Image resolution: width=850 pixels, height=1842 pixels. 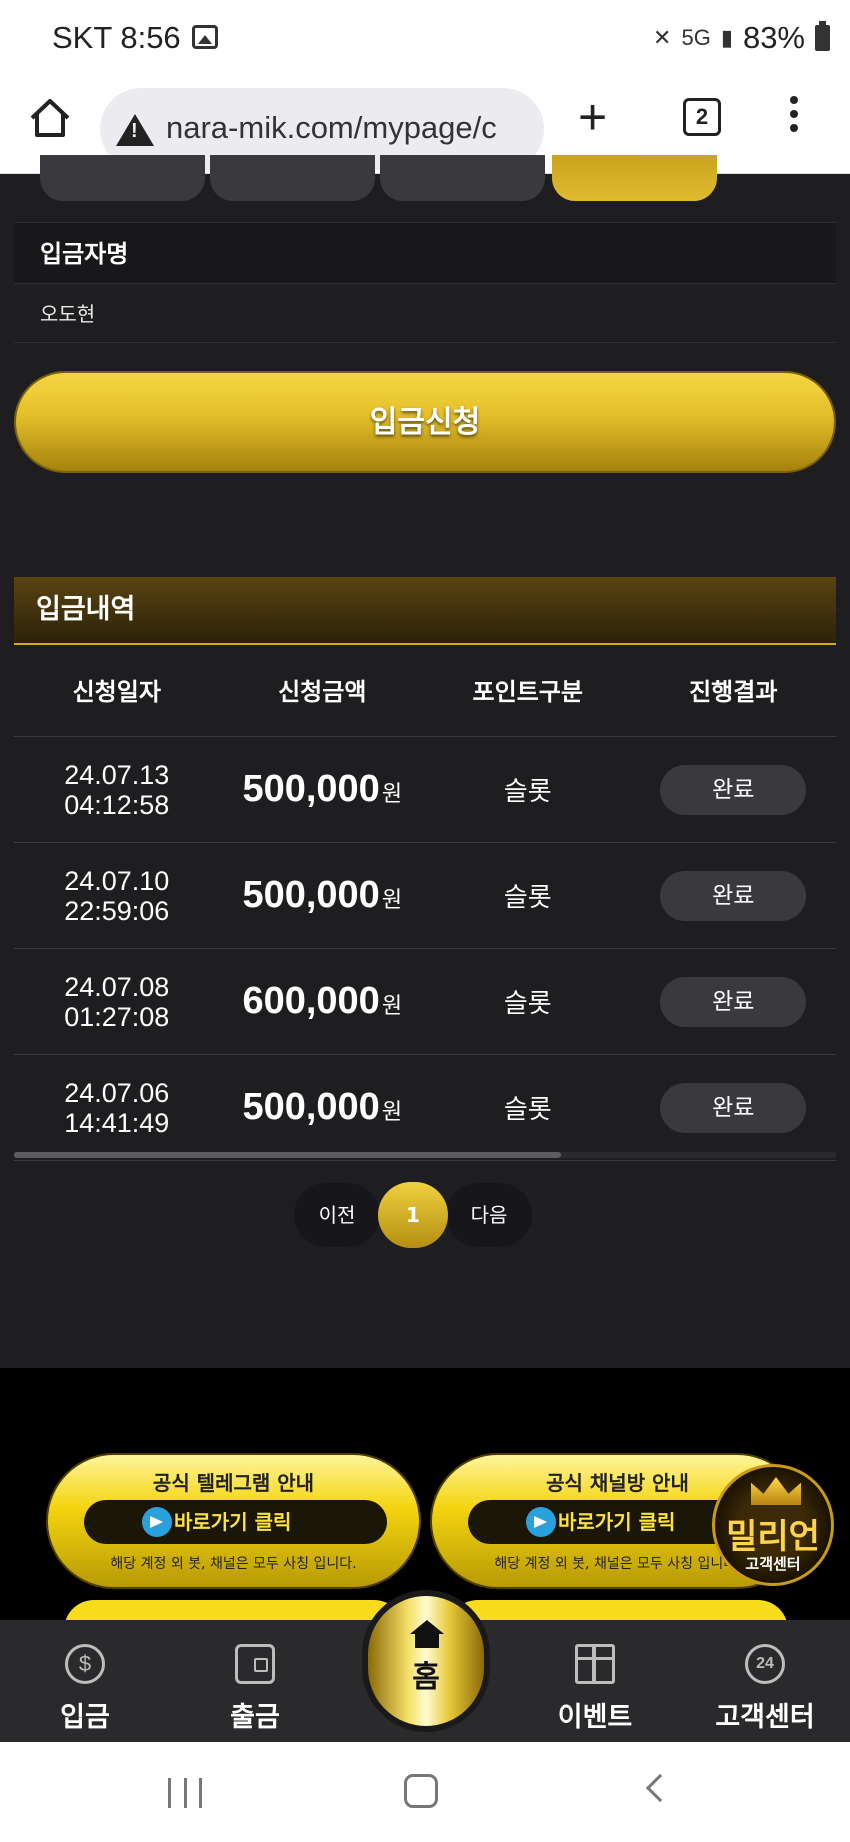 I want to click on crown-icon, so click(x=776, y=1491).